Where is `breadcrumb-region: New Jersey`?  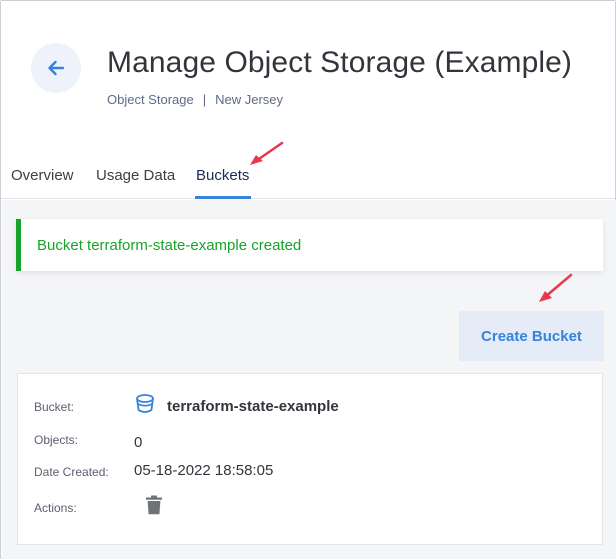 breadcrumb-region: New Jersey is located at coordinates (249, 99).